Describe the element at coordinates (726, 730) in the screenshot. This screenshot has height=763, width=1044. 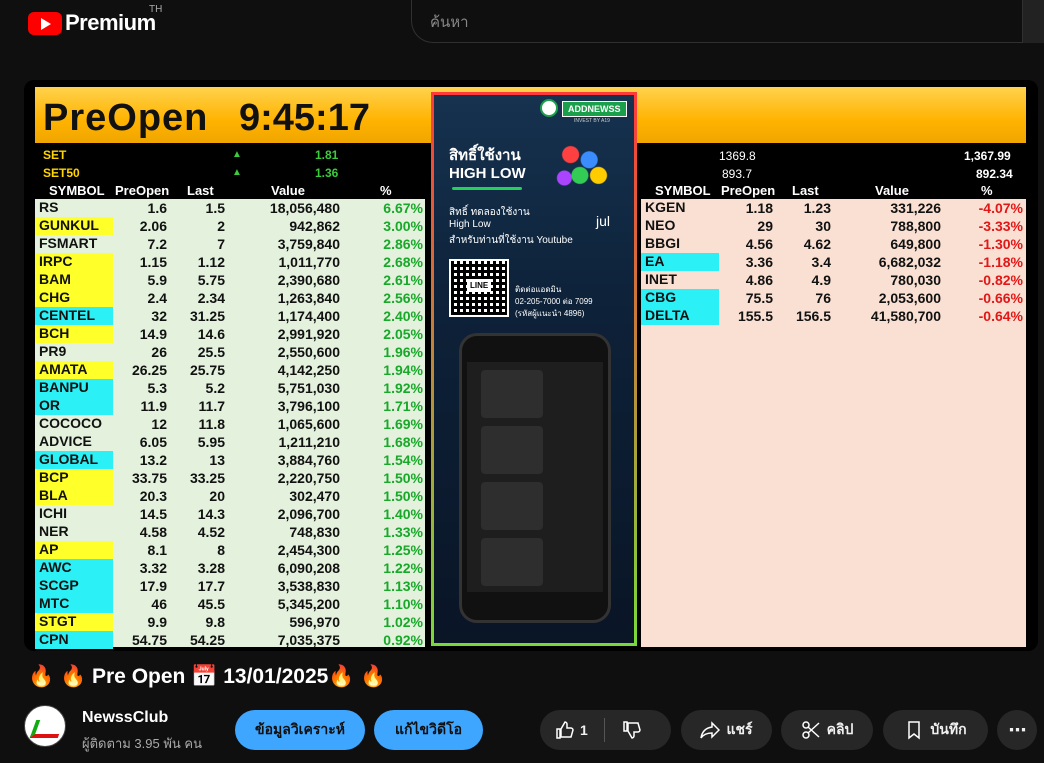
I see `share-button: แชร์` at that location.